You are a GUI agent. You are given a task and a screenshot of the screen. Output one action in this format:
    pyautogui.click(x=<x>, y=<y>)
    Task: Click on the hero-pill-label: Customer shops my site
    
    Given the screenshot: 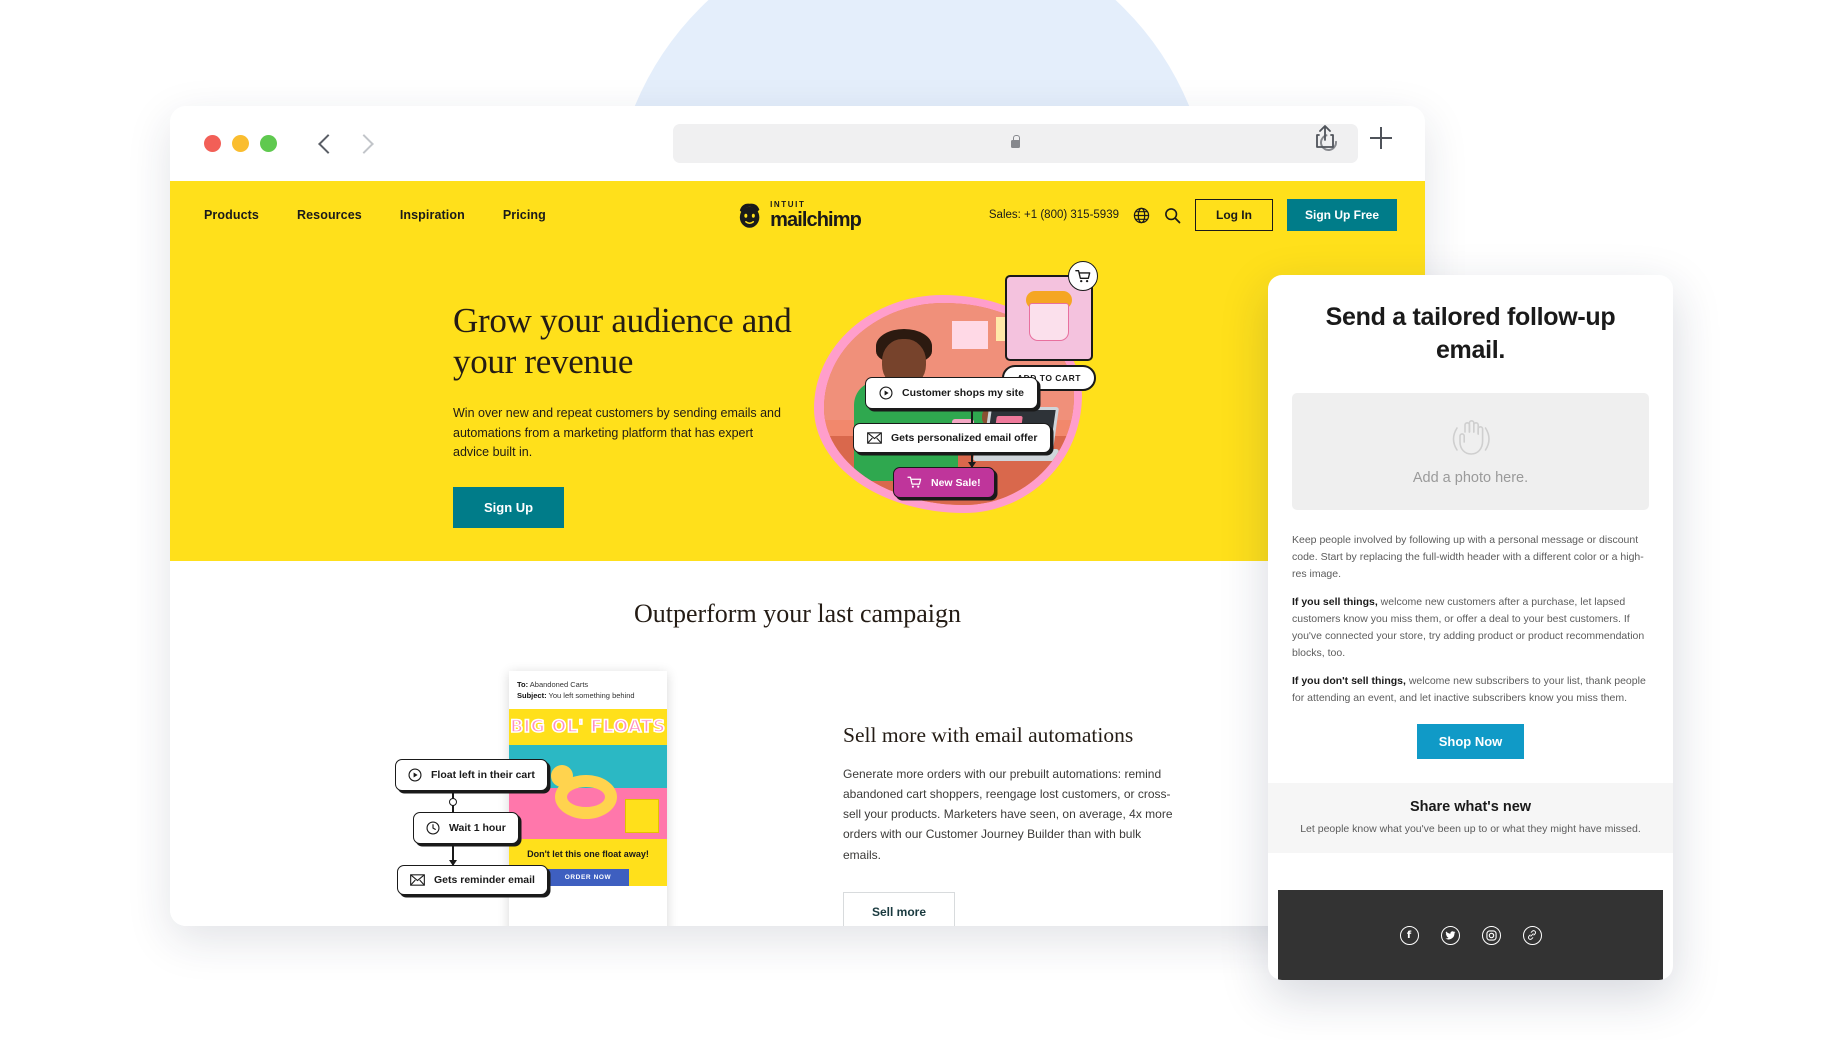 What is the action you would take?
    pyautogui.click(x=963, y=393)
    